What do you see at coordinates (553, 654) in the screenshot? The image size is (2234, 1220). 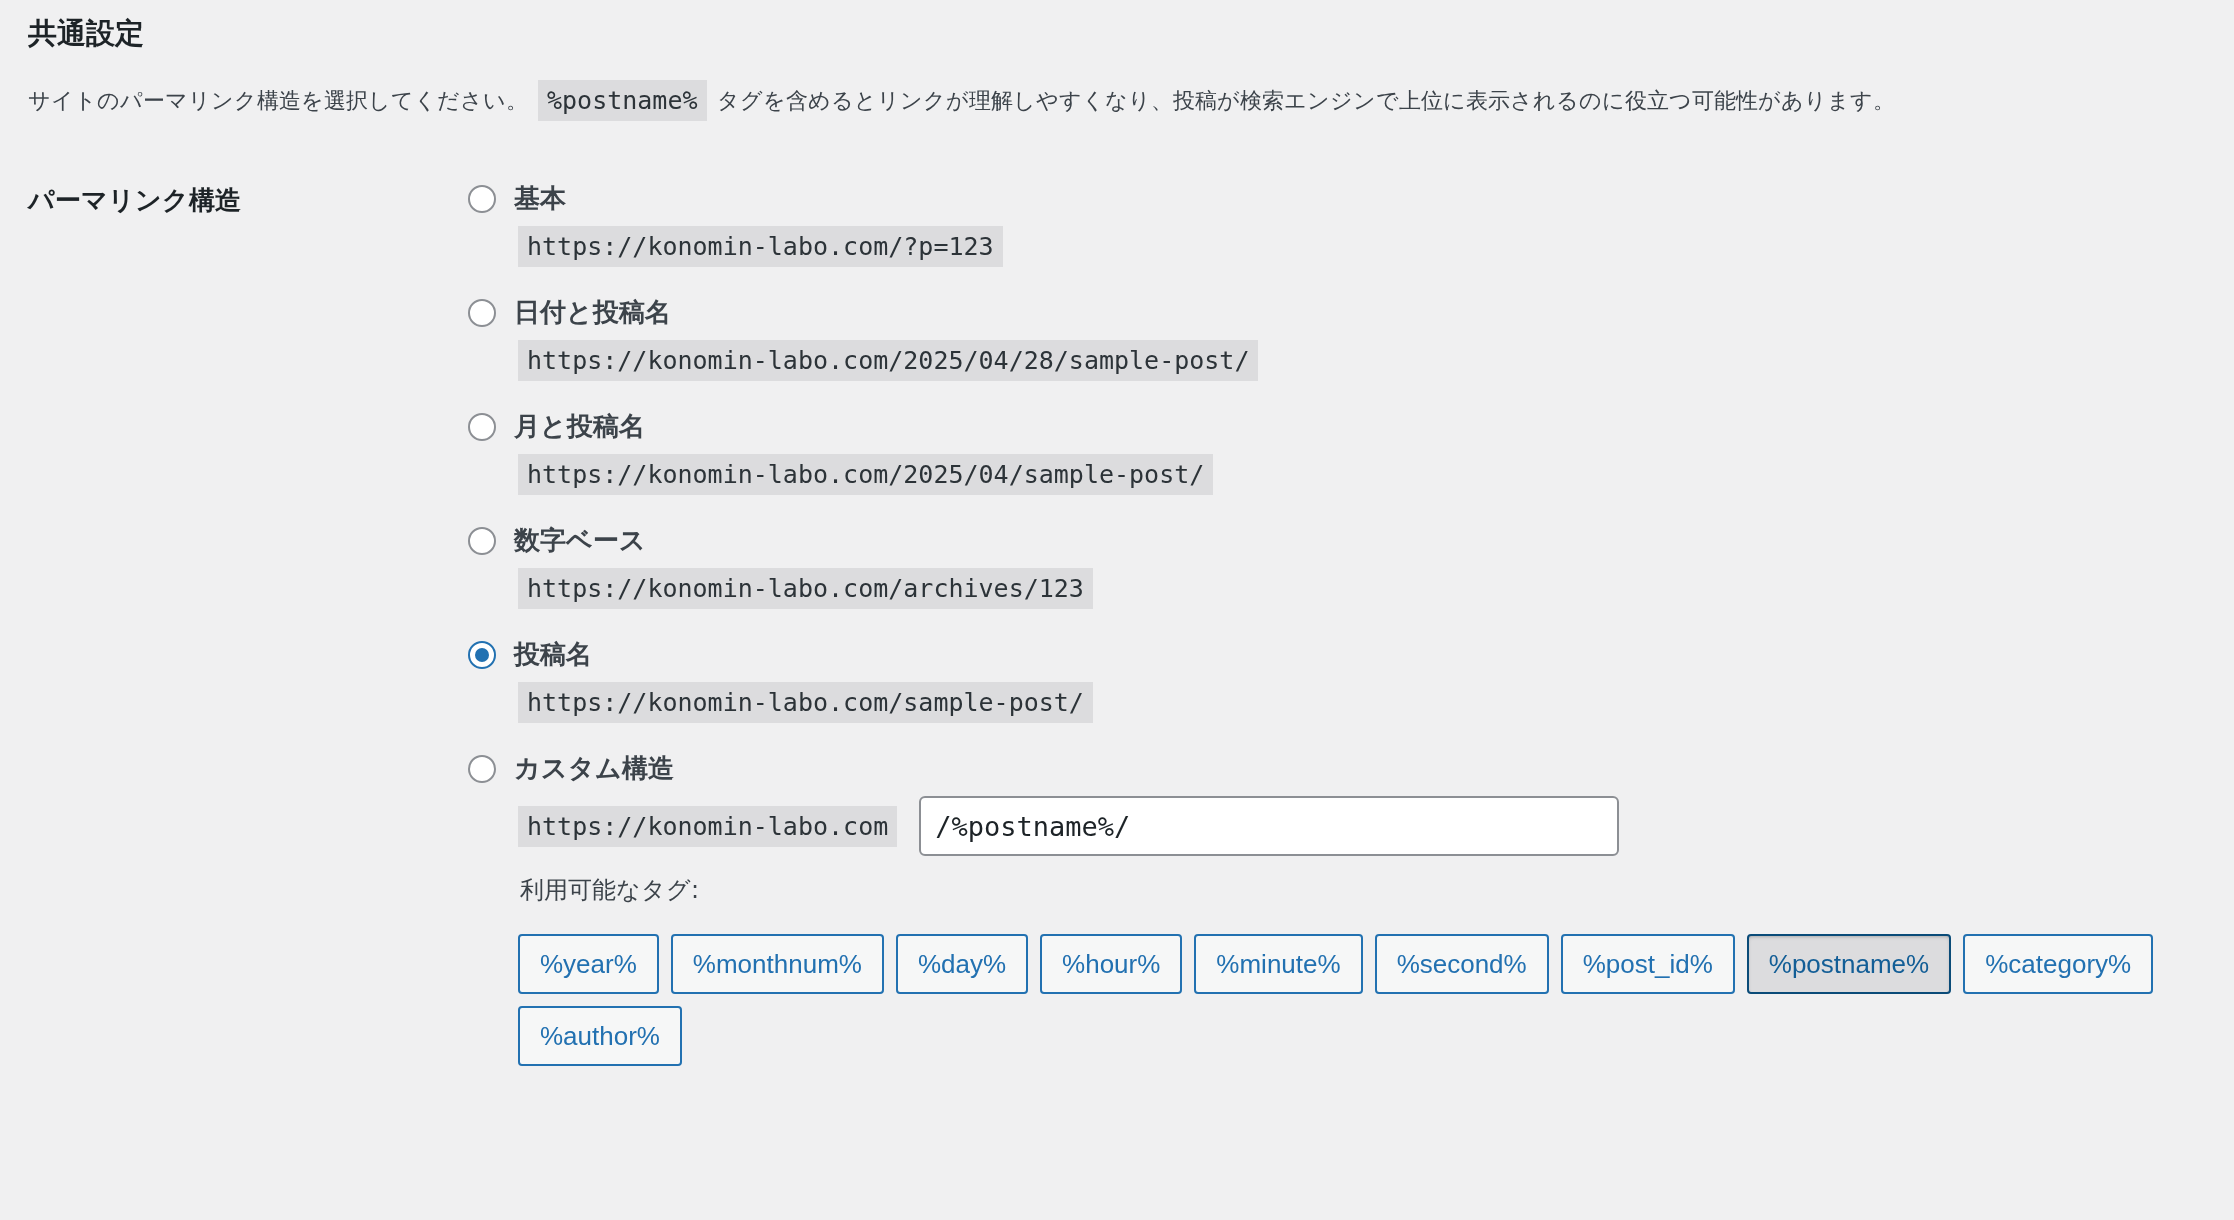 I see `option-label: 投稿名` at bounding box center [553, 654].